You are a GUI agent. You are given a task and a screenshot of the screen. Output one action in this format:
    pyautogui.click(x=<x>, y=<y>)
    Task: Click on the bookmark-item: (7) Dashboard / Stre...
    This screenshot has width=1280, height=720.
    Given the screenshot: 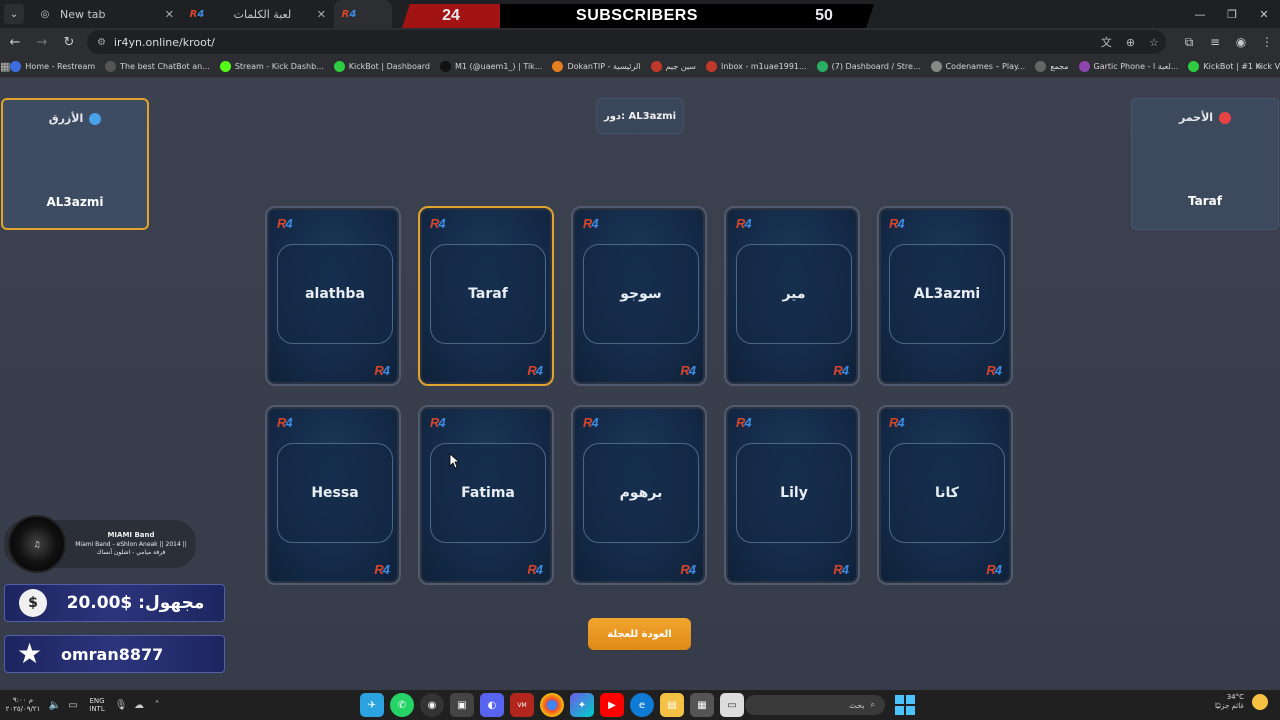 What is the action you would take?
    pyautogui.click(x=868, y=66)
    